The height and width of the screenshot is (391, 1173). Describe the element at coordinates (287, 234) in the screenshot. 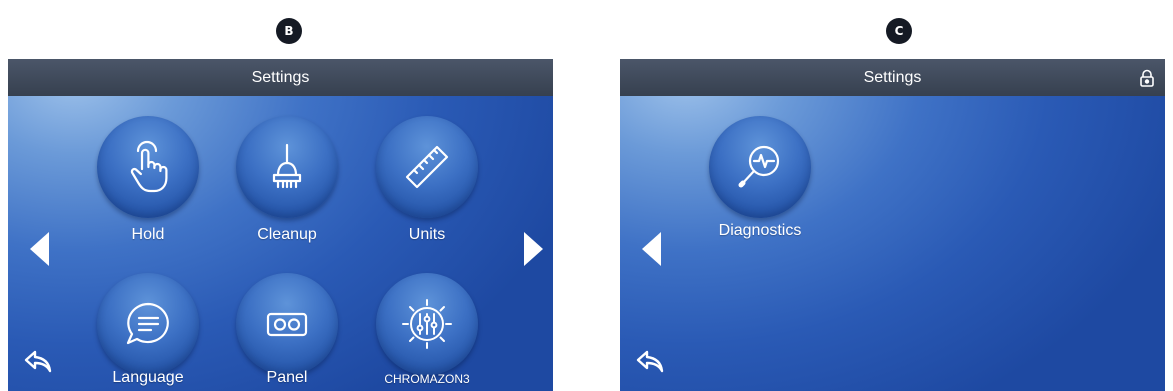

I see `cleanup-label: Cleanup` at that location.